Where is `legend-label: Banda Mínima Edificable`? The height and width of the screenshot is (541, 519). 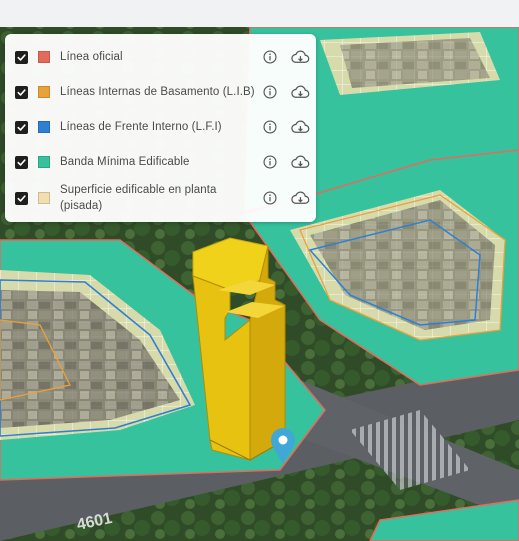 legend-label: Banda Mínima Edificable is located at coordinates (125, 162).